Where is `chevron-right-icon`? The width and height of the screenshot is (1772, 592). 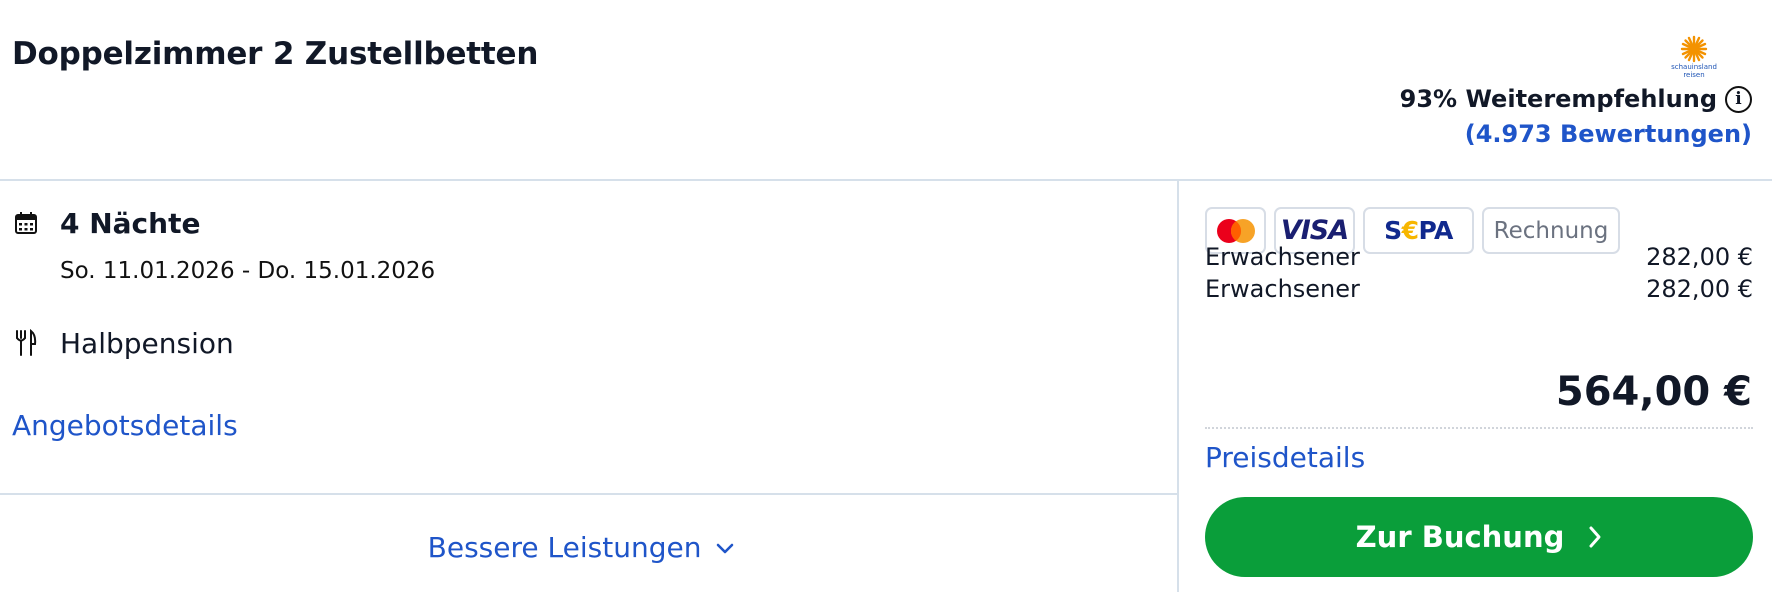 chevron-right-icon is located at coordinates (1595, 537).